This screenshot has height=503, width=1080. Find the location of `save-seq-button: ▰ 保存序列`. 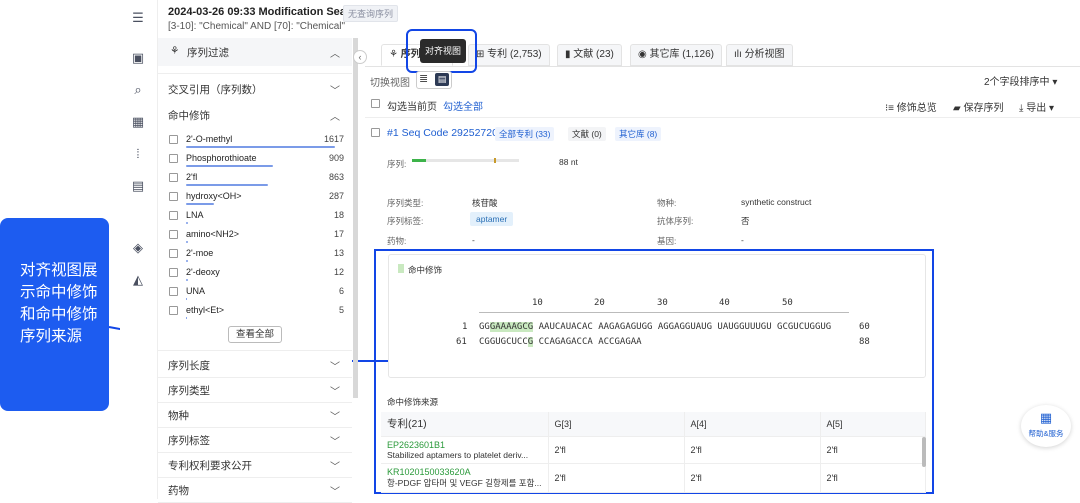

save-seq-button: ▰ 保存序列 is located at coordinates (978, 106).